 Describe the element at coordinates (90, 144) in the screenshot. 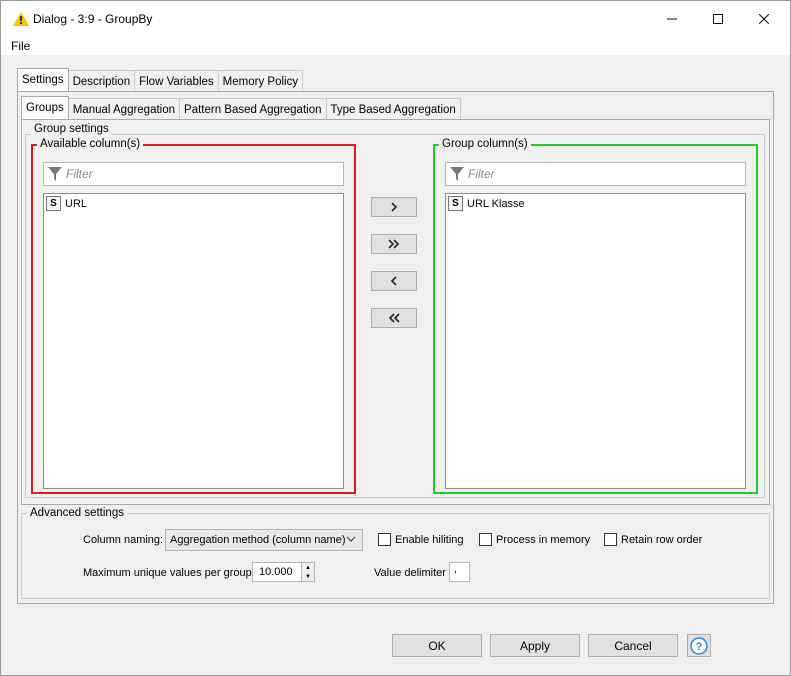

I see `available-columns-legend: Available column(s)` at that location.